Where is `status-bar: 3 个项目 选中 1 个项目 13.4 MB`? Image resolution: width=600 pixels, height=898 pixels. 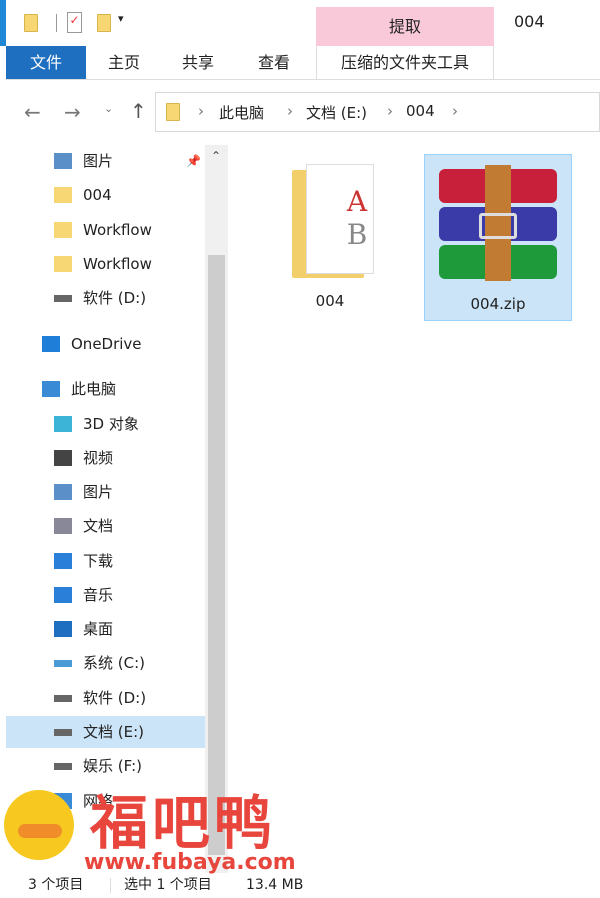
status-bar: 3 个项目 选中 1 个项目 13.4 MB is located at coordinates (300, 885).